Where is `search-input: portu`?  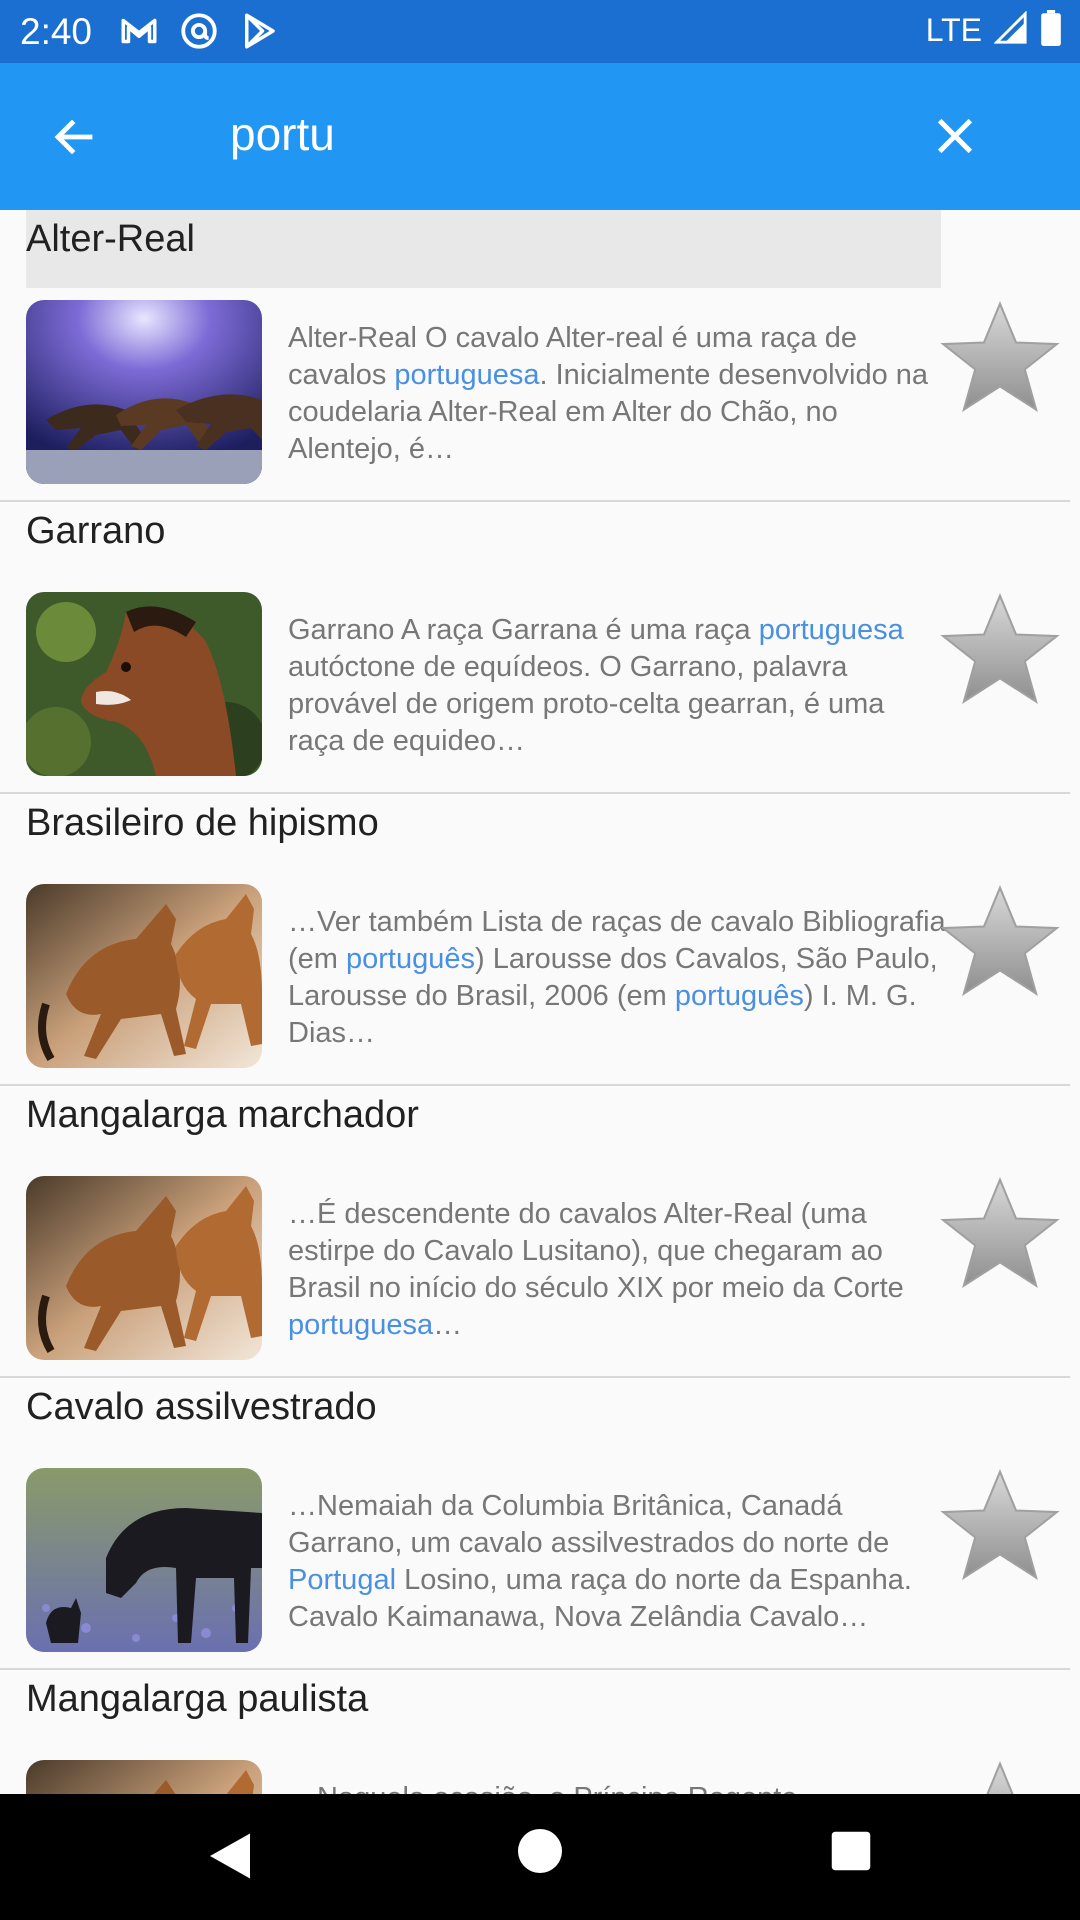 search-input: portu is located at coordinates (282, 134).